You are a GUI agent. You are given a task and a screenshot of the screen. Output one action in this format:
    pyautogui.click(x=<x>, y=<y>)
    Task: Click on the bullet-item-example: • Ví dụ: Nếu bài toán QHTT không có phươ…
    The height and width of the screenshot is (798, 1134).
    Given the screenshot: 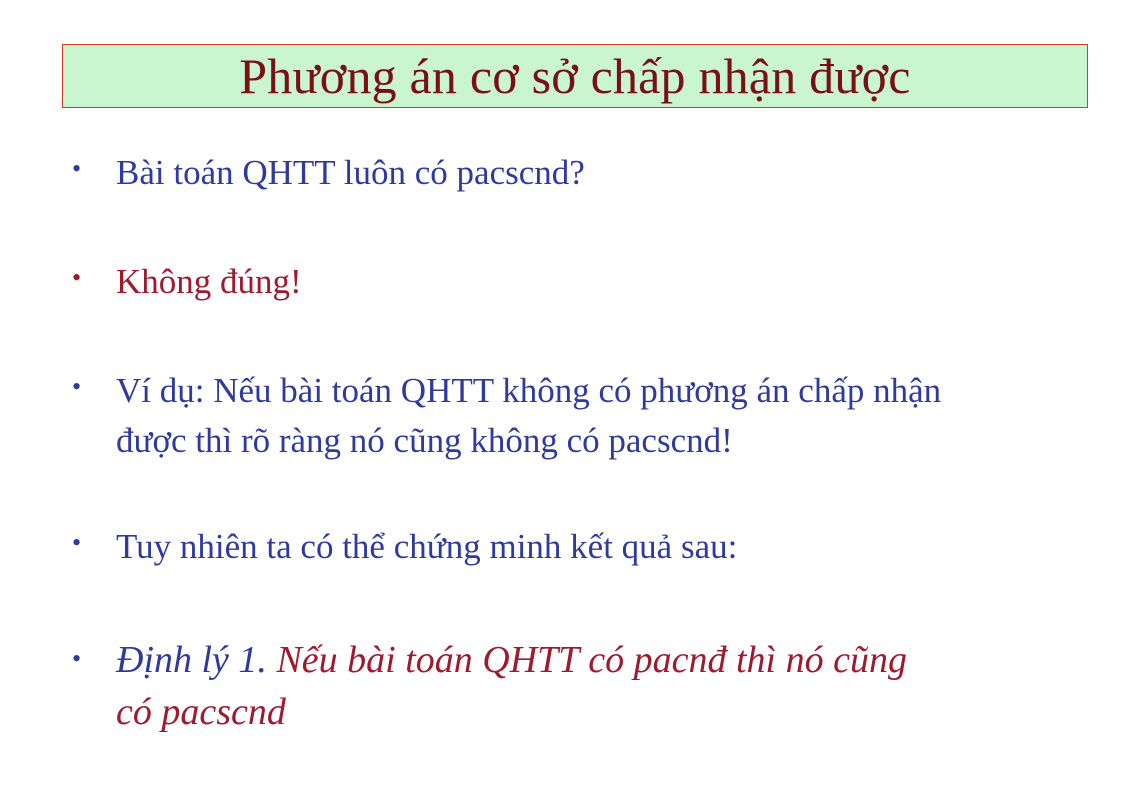 What is the action you would take?
    pyautogui.click(x=572, y=416)
    